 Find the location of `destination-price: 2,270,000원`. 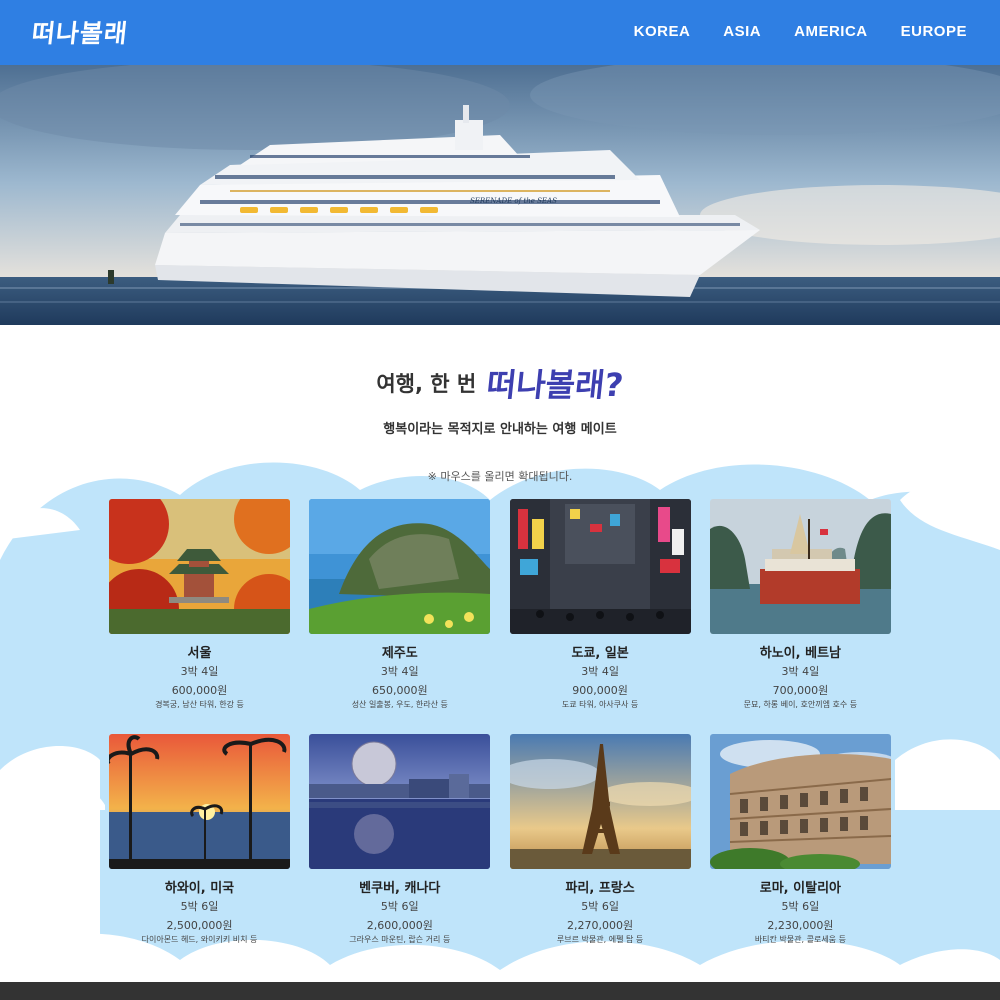

destination-price: 2,270,000원 is located at coordinates (600, 925).